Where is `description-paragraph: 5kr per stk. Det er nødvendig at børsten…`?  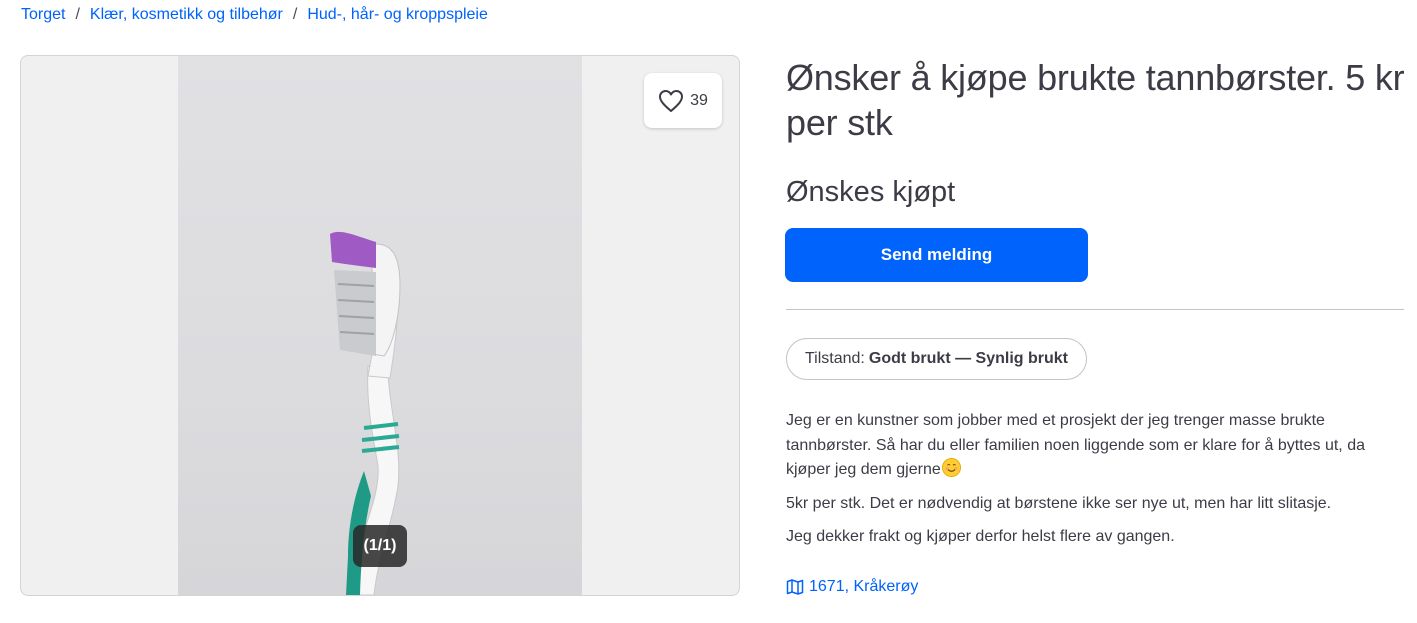
description-paragraph: 5kr per stk. Det er nødvendig at børsten… is located at coordinates (1059, 503).